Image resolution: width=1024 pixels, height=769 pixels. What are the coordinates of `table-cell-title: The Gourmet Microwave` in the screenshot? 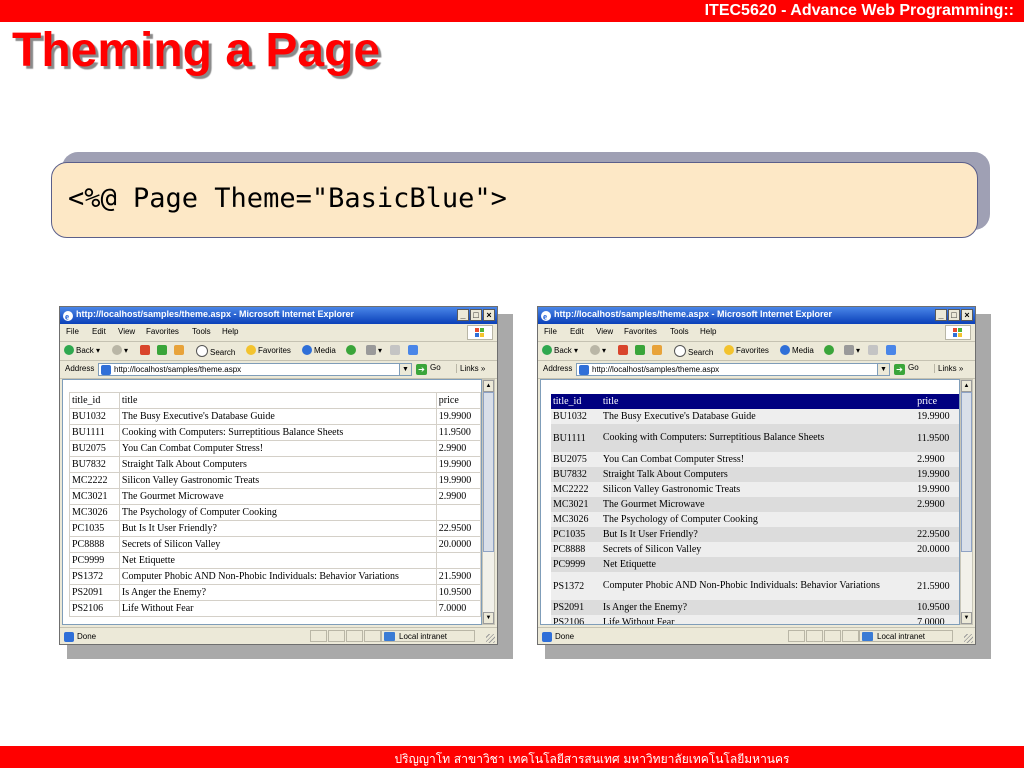 It's located at (277, 496).